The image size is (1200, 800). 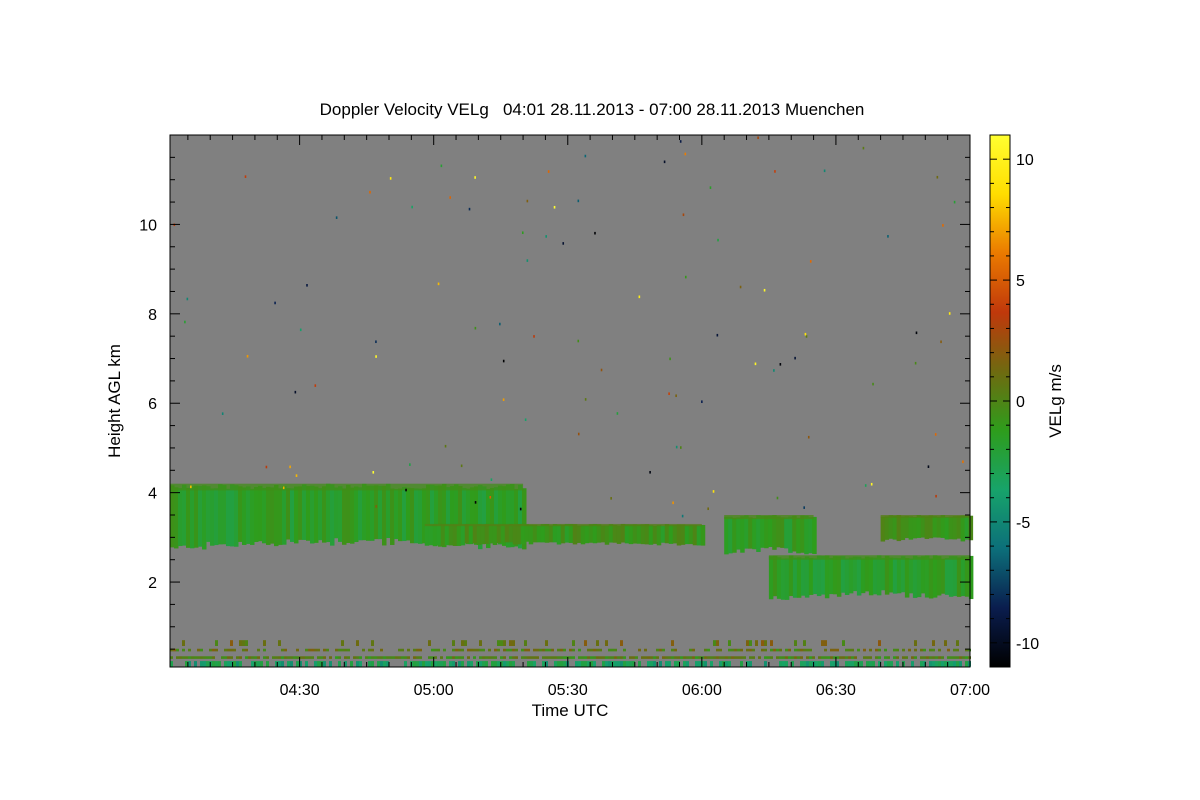 What do you see at coordinates (570, 710) in the screenshot?
I see `x-axis-label: Time UTC` at bounding box center [570, 710].